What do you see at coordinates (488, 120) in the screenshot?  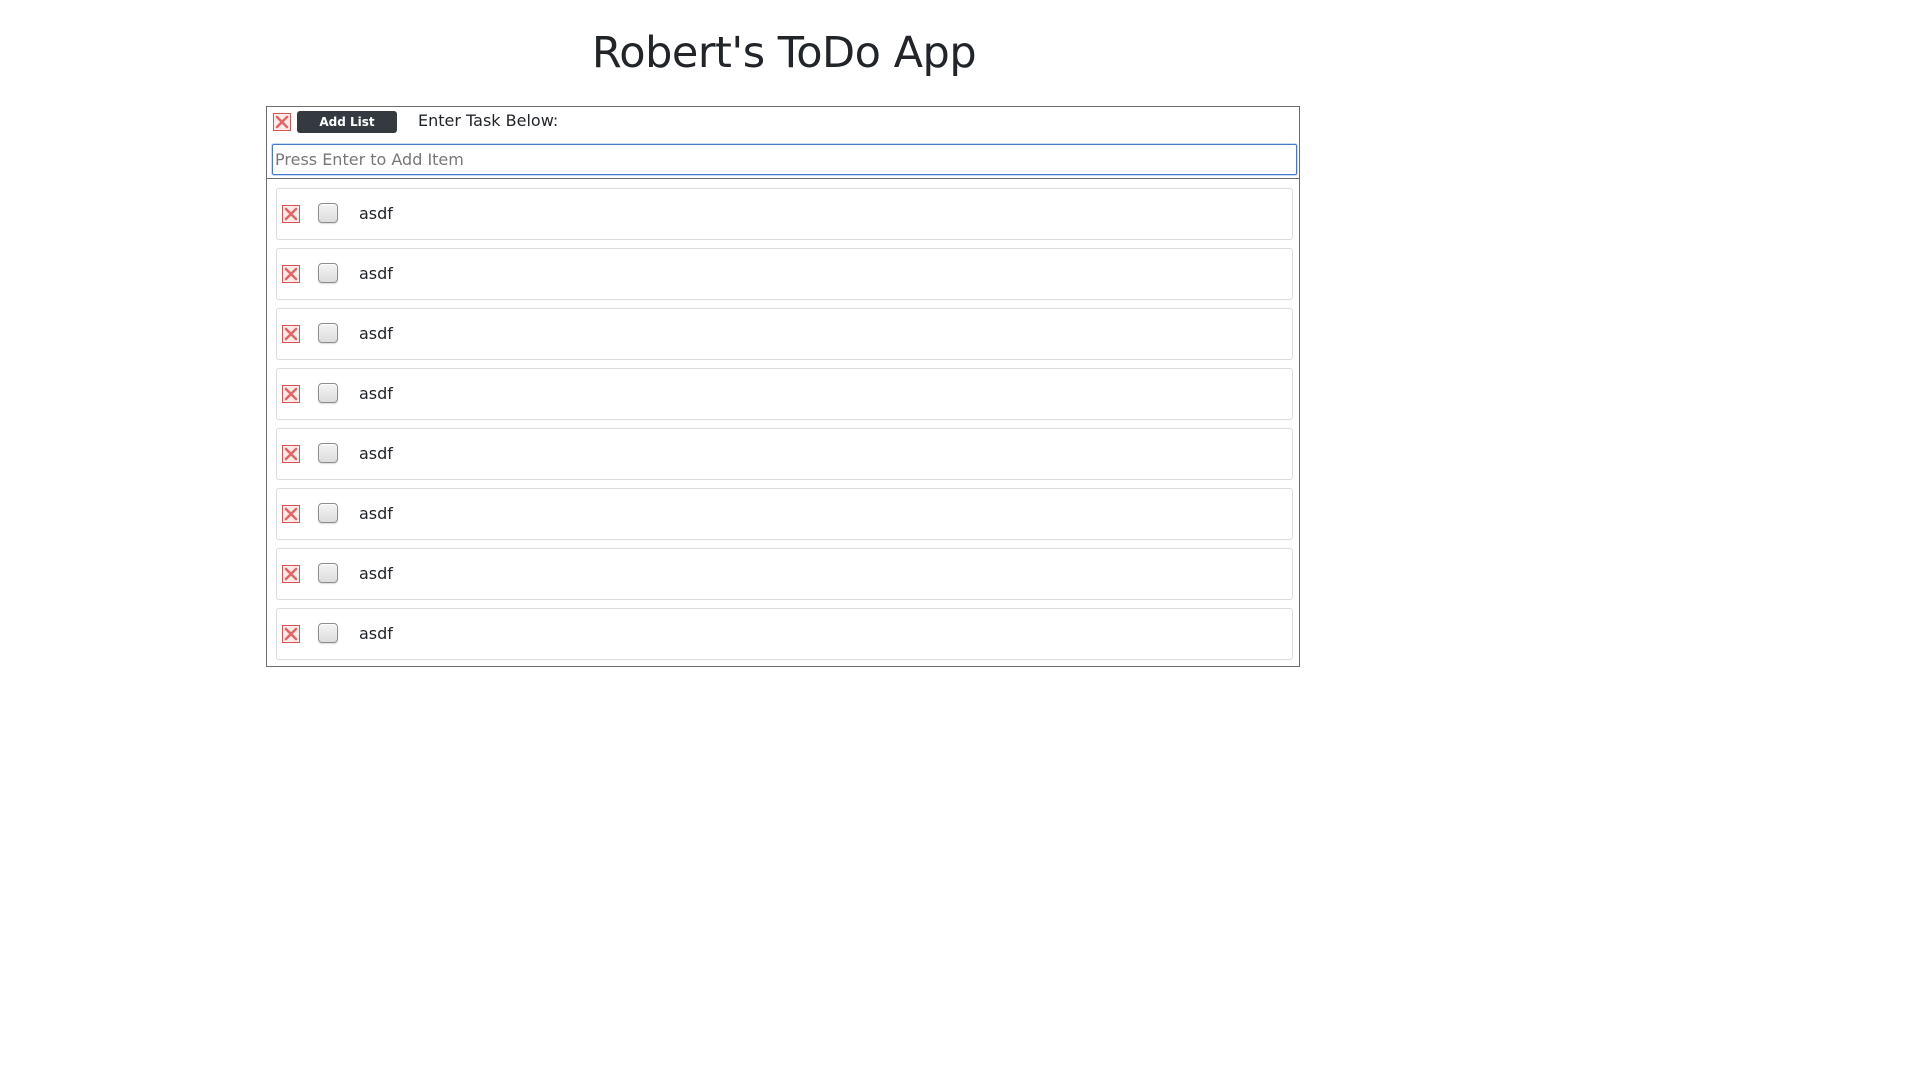 I see `enter-task-label: Enter Task Below:` at bounding box center [488, 120].